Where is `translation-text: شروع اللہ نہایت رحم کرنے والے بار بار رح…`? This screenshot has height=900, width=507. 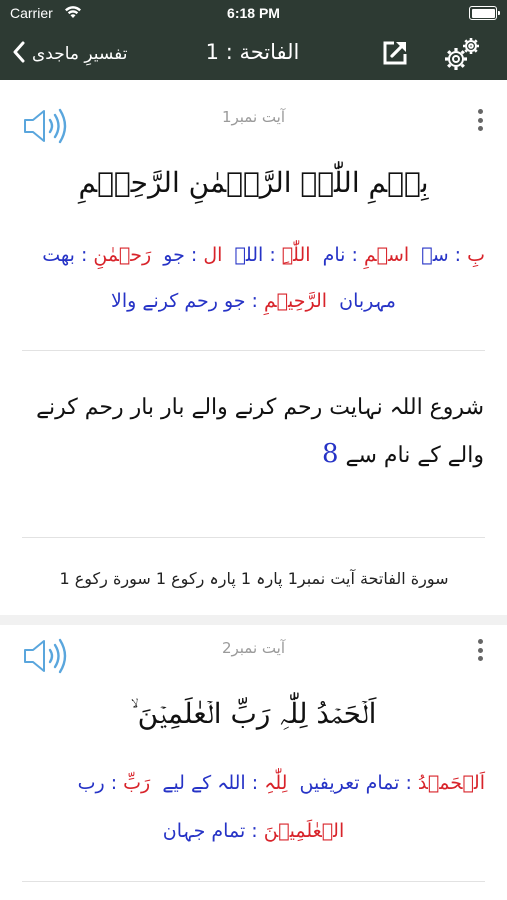 translation-text: شروع اللہ نہایت رحم کرنے والے بار بار رح… is located at coordinates (260, 431).